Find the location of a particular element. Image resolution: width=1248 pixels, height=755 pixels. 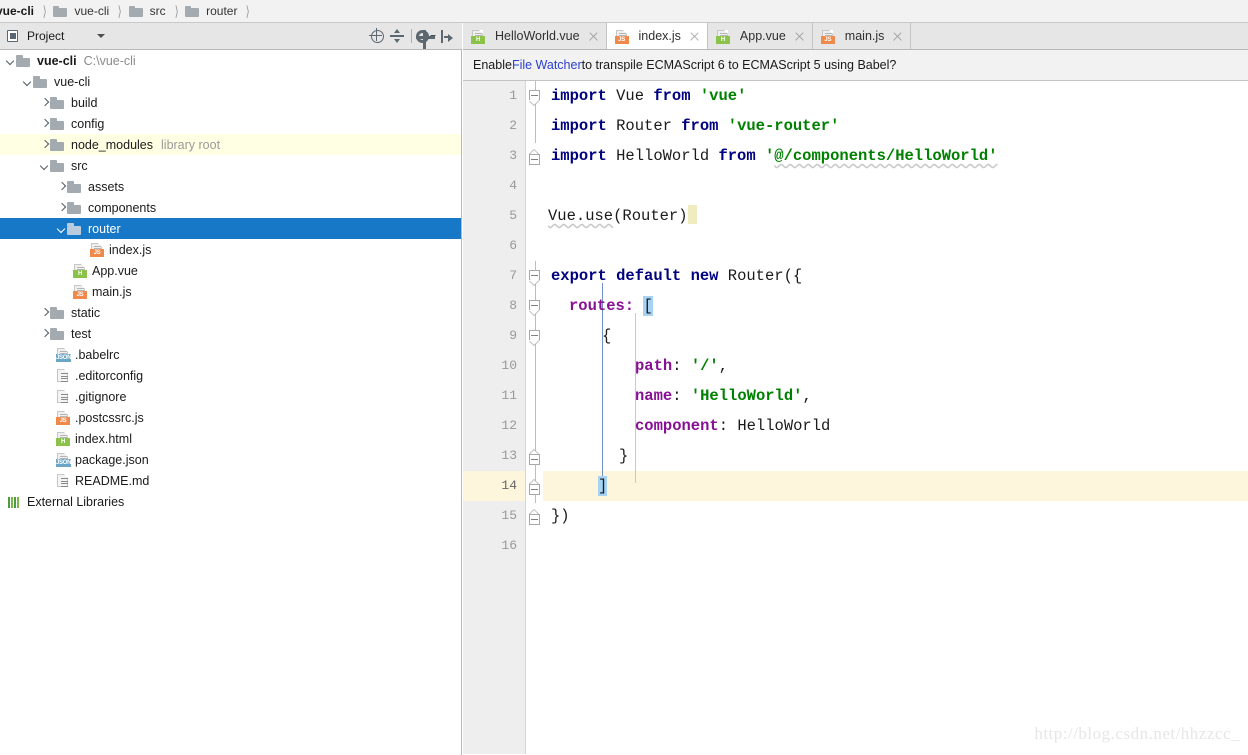

tree-row-external-libraries: External Libraries is located at coordinates (230, 501).